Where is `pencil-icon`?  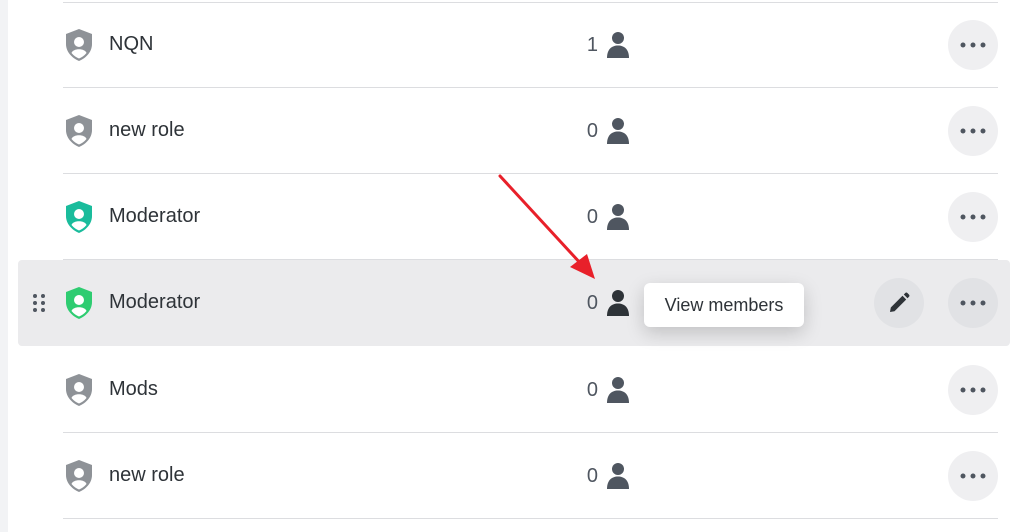 pencil-icon is located at coordinates (900, 302).